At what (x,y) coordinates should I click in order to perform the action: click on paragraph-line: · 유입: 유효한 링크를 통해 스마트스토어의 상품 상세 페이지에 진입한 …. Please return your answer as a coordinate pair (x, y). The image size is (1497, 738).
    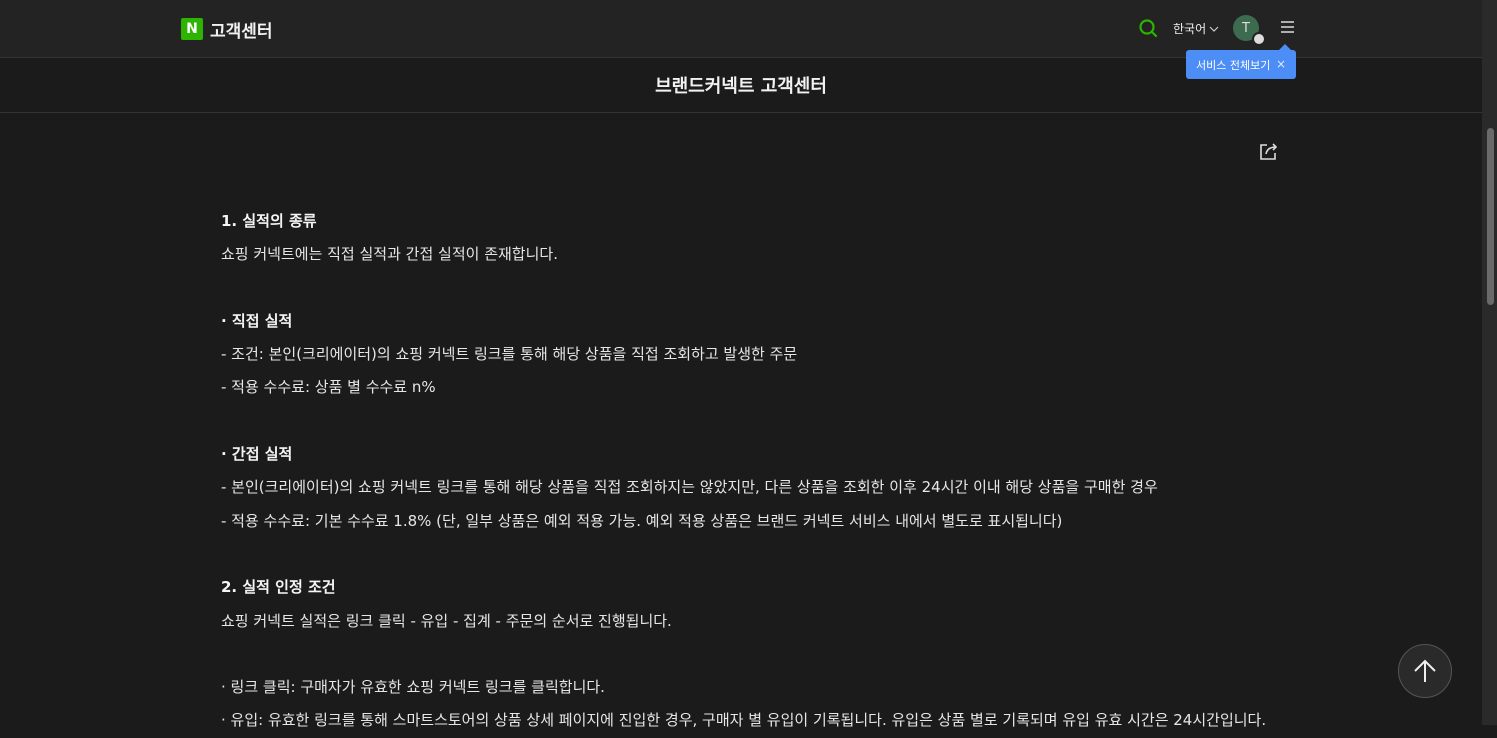
    Looking at the image, I should click on (744, 720).